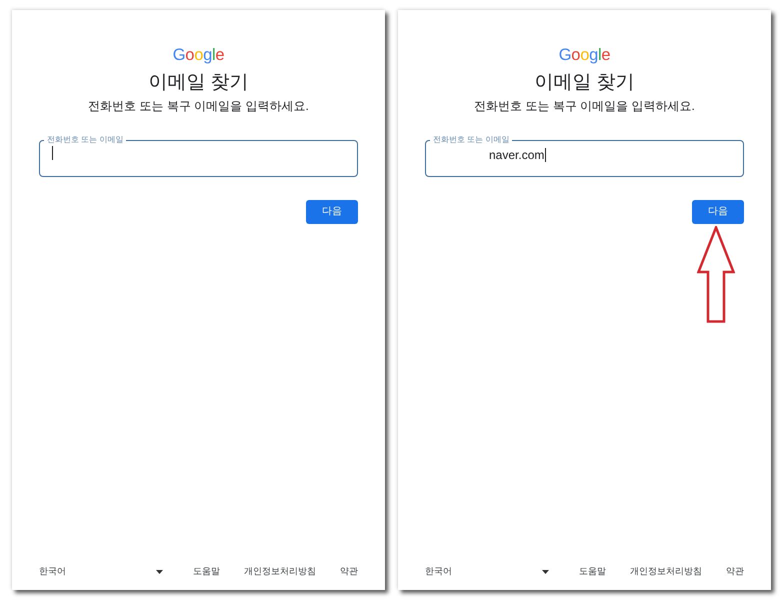  I want to click on field-value: naver.com, so click(516, 155).